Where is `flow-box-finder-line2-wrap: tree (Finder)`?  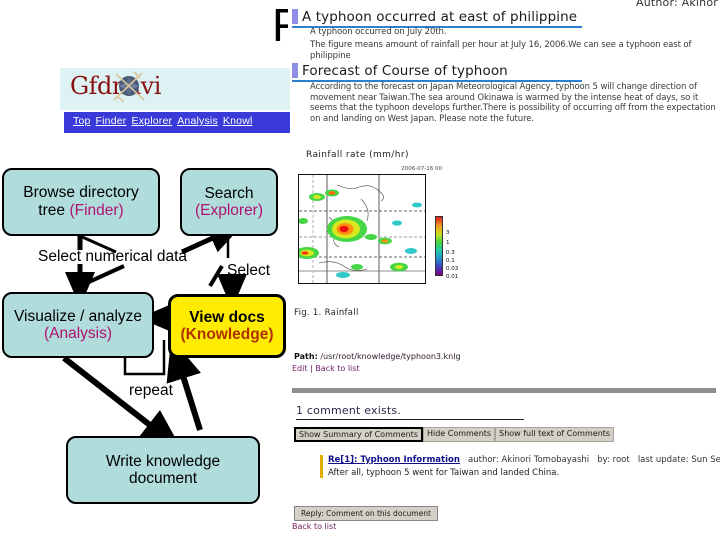
flow-box-finder-line2-wrap: tree (Finder) is located at coordinates (80, 211).